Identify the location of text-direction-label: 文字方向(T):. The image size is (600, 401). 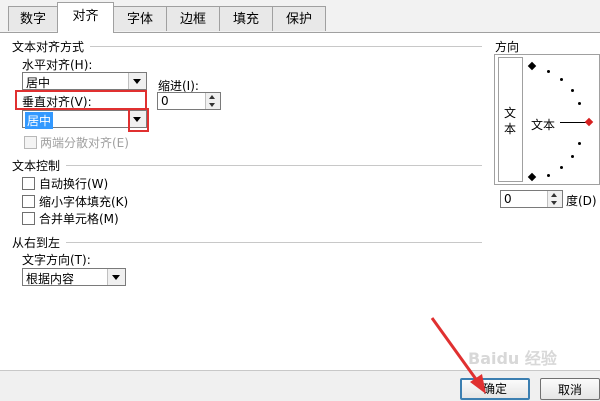
(56, 260).